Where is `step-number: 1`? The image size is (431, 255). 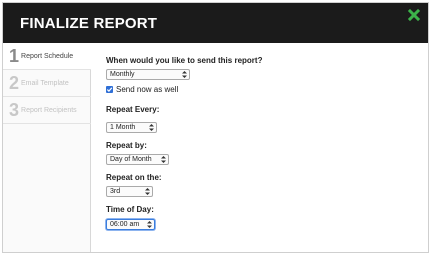 step-number: 1 is located at coordinates (14, 56).